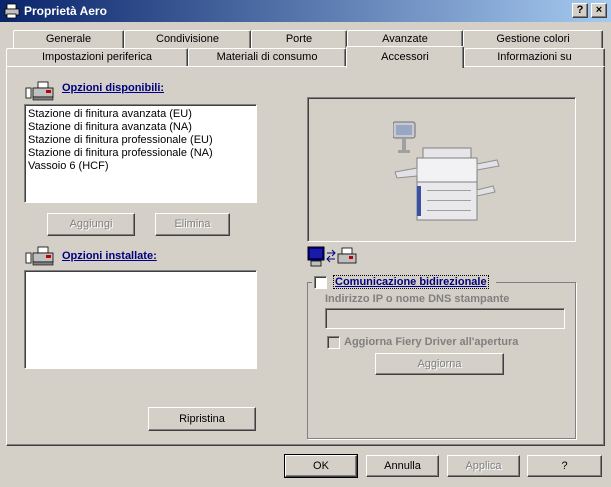  I want to click on bidirectional-checkbox-label: Comunicazione bidirezionale, so click(411, 282).